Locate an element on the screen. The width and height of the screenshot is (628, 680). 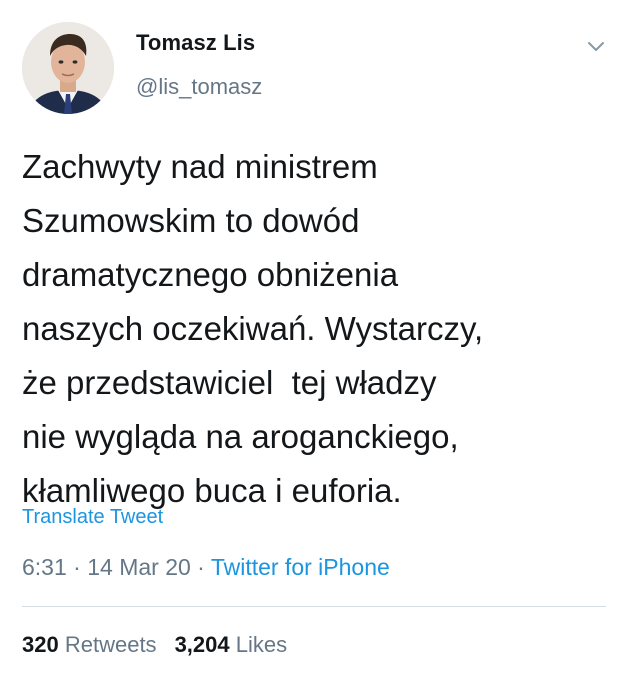
profile-photo is located at coordinates (68, 68).